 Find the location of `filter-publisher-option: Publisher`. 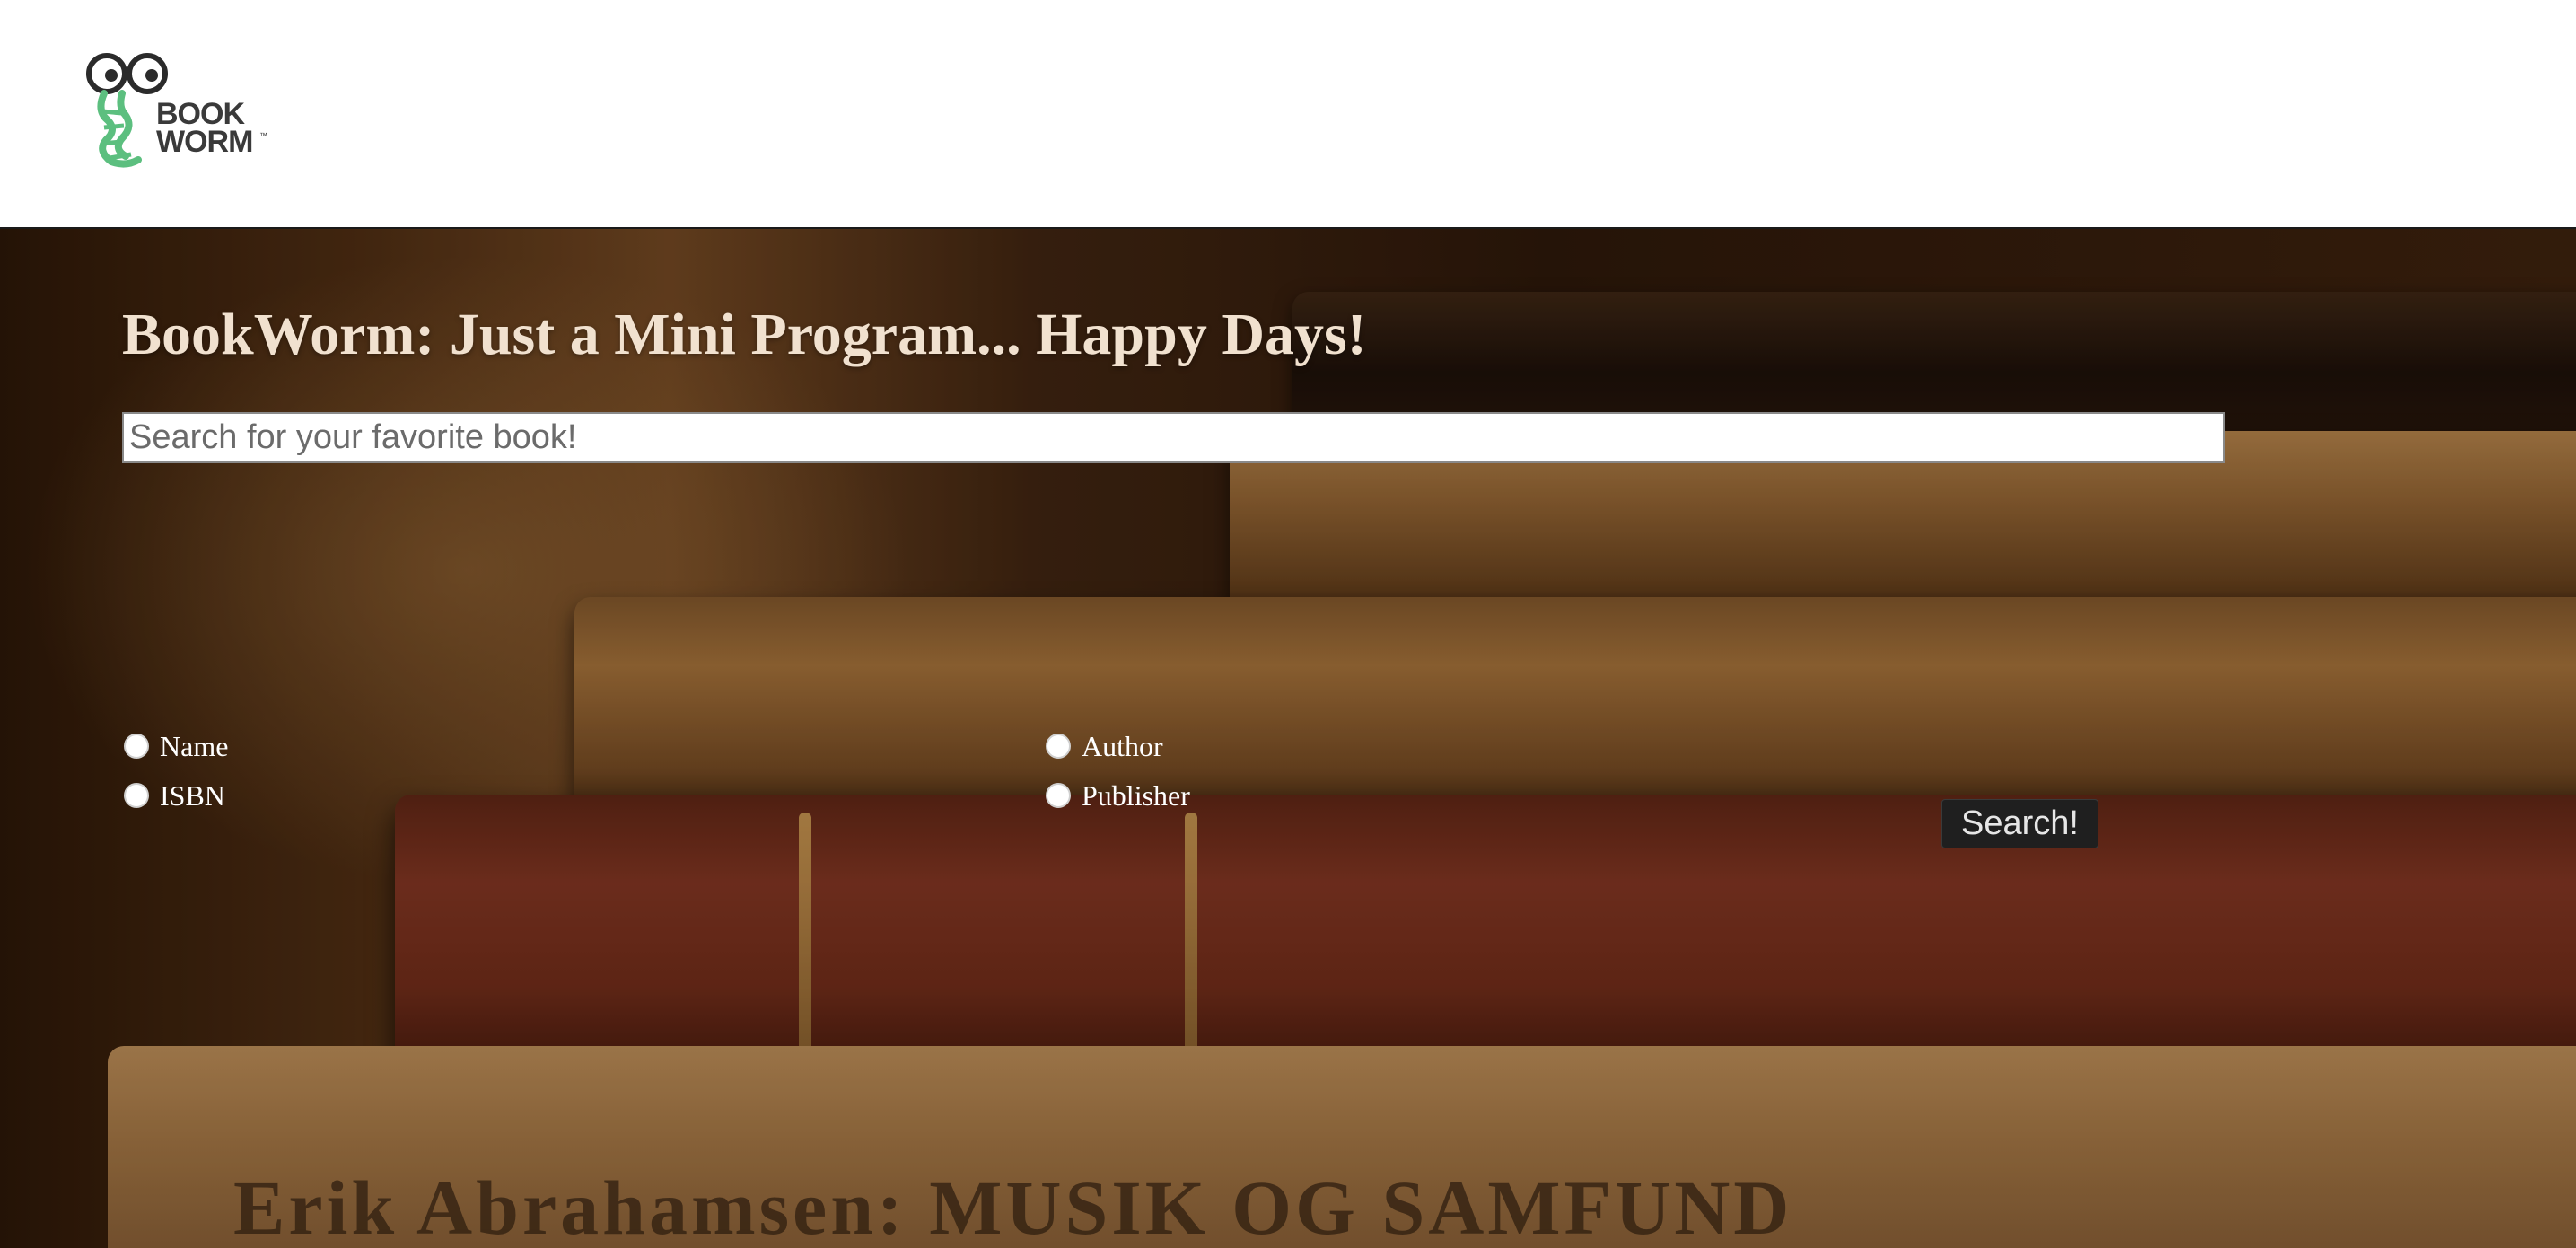

filter-publisher-option: Publisher is located at coordinates (1118, 795).